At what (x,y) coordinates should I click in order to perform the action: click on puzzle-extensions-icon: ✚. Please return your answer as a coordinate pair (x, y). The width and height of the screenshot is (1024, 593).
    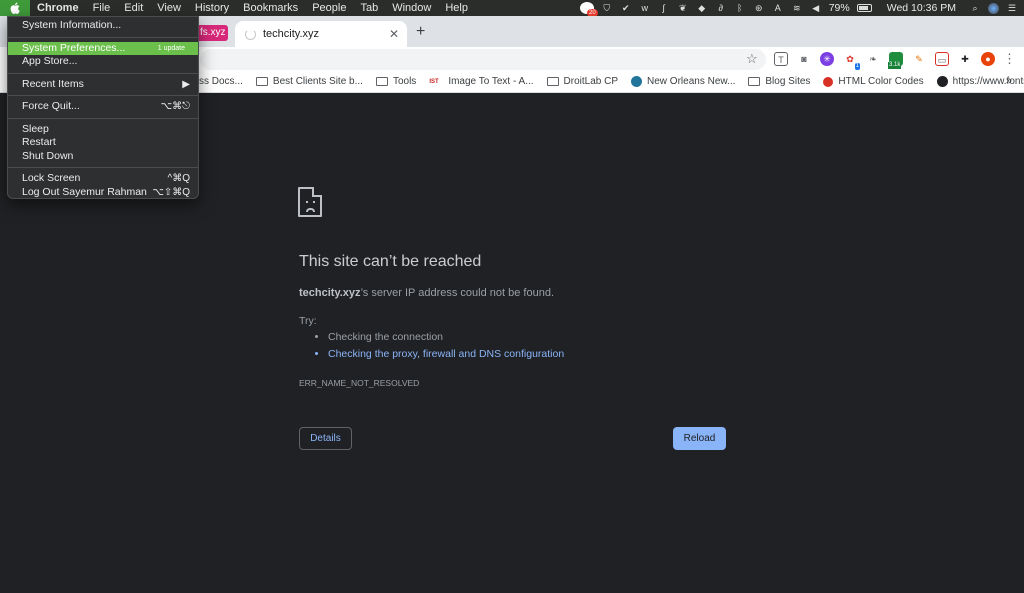
    Looking at the image, I should click on (965, 59).